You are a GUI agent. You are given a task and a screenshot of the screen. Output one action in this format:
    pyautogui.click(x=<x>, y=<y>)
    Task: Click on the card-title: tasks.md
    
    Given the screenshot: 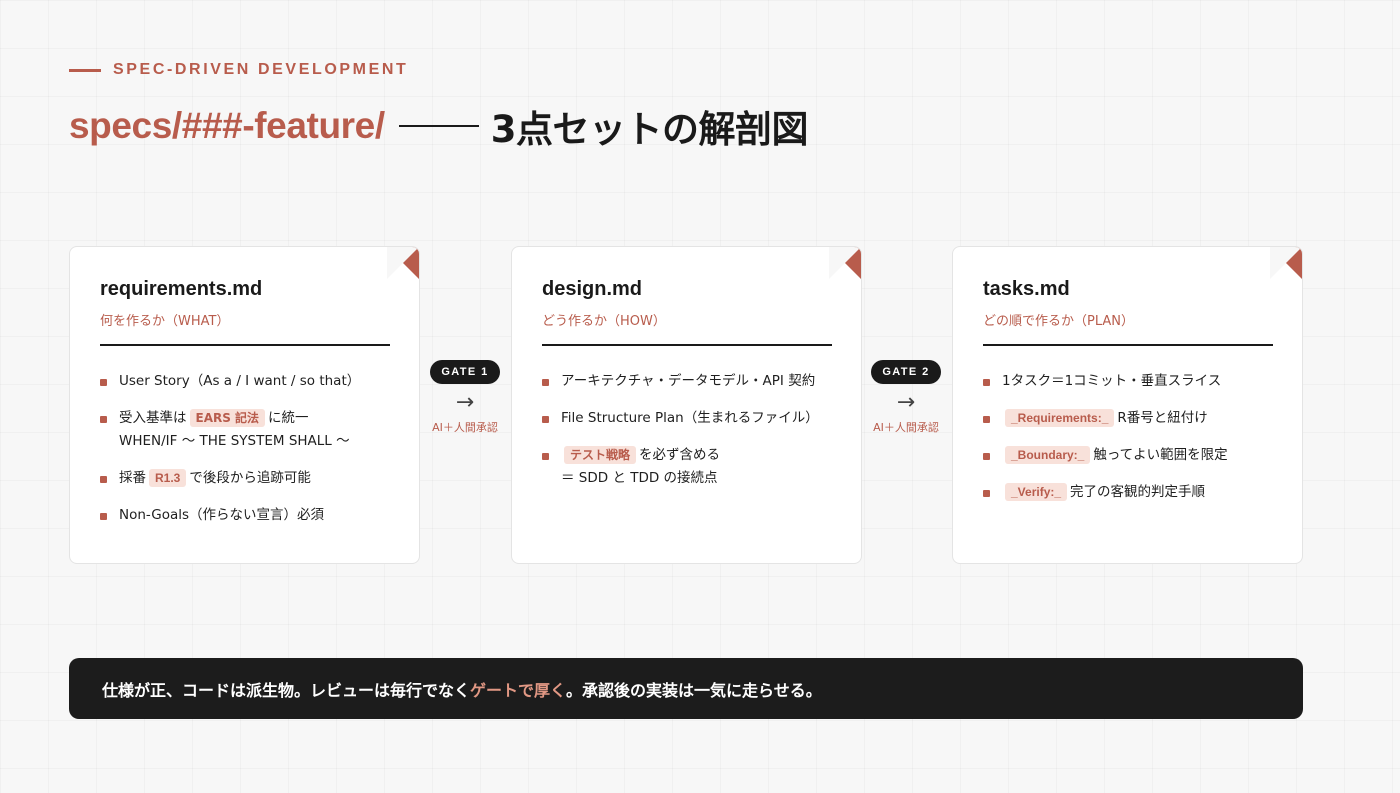 What is the action you would take?
    pyautogui.click(x=1026, y=289)
    